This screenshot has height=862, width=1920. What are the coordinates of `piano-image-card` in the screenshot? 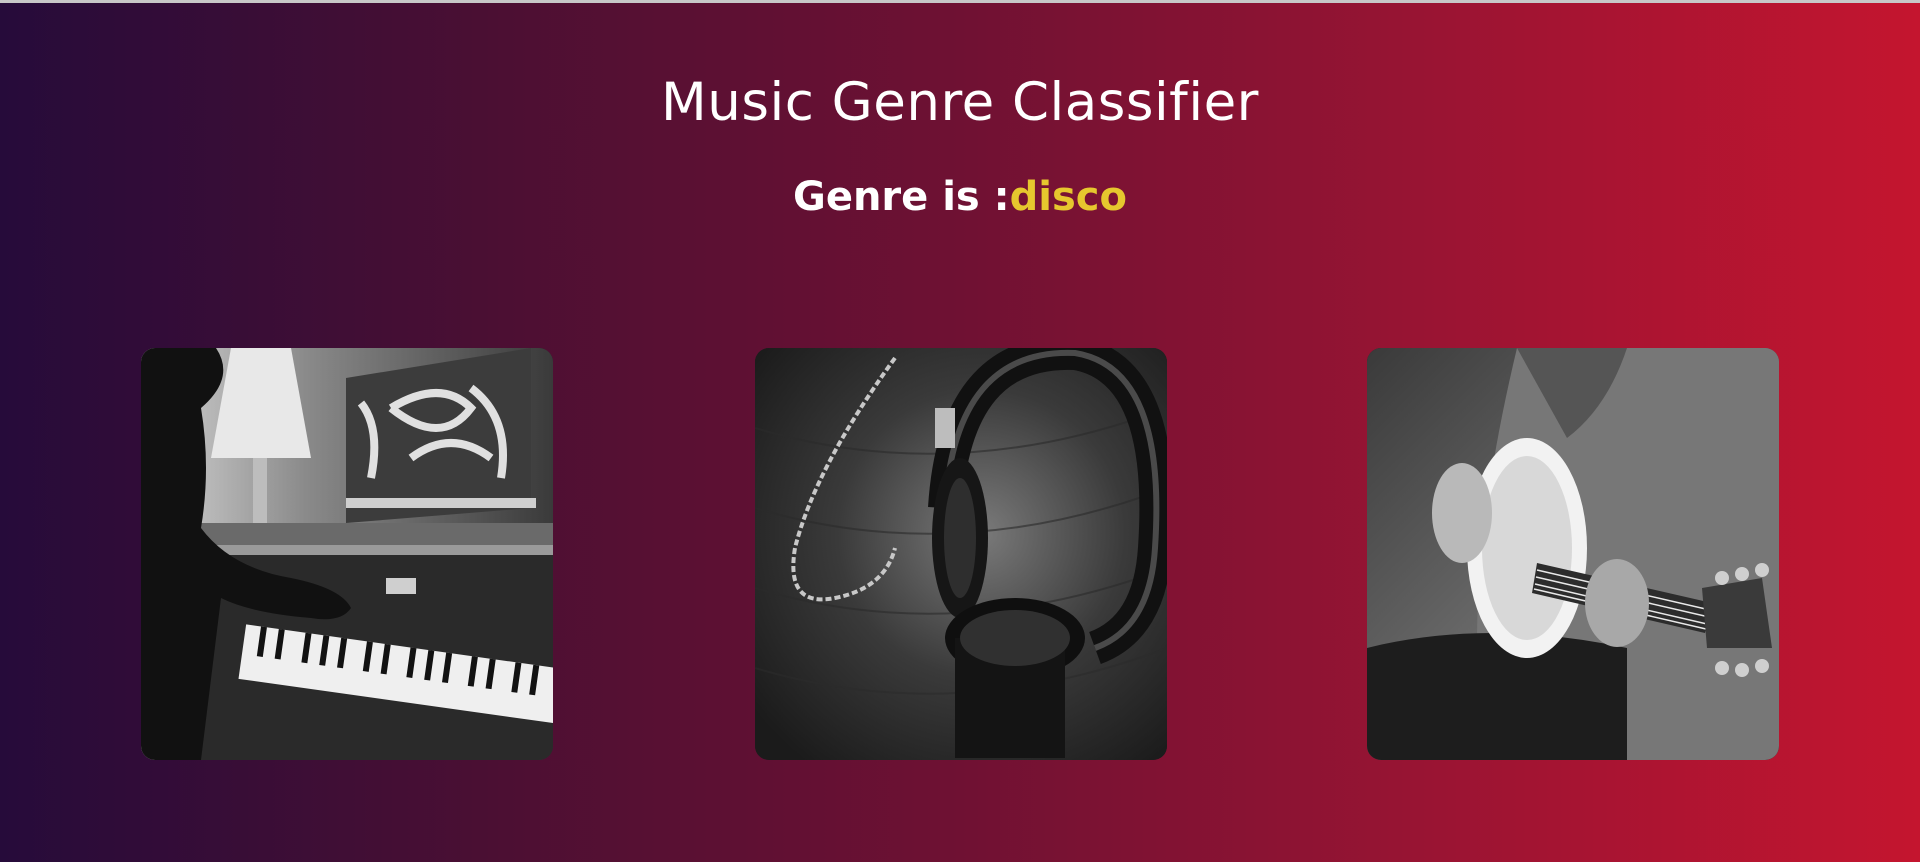 It's located at (347, 554).